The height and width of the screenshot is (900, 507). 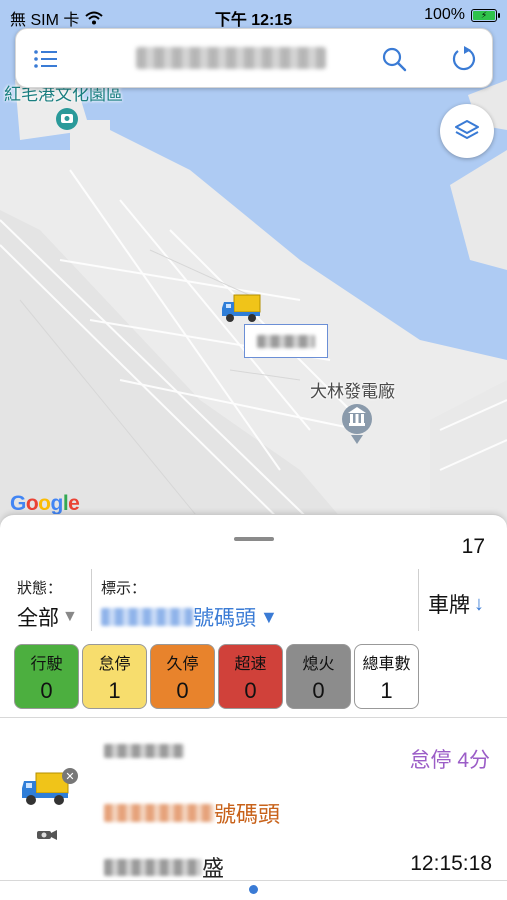 What do you see at coordinates (449, 605) in the screenshot?
I see `sort-label: 車牌` at bounding box center [449, 605].